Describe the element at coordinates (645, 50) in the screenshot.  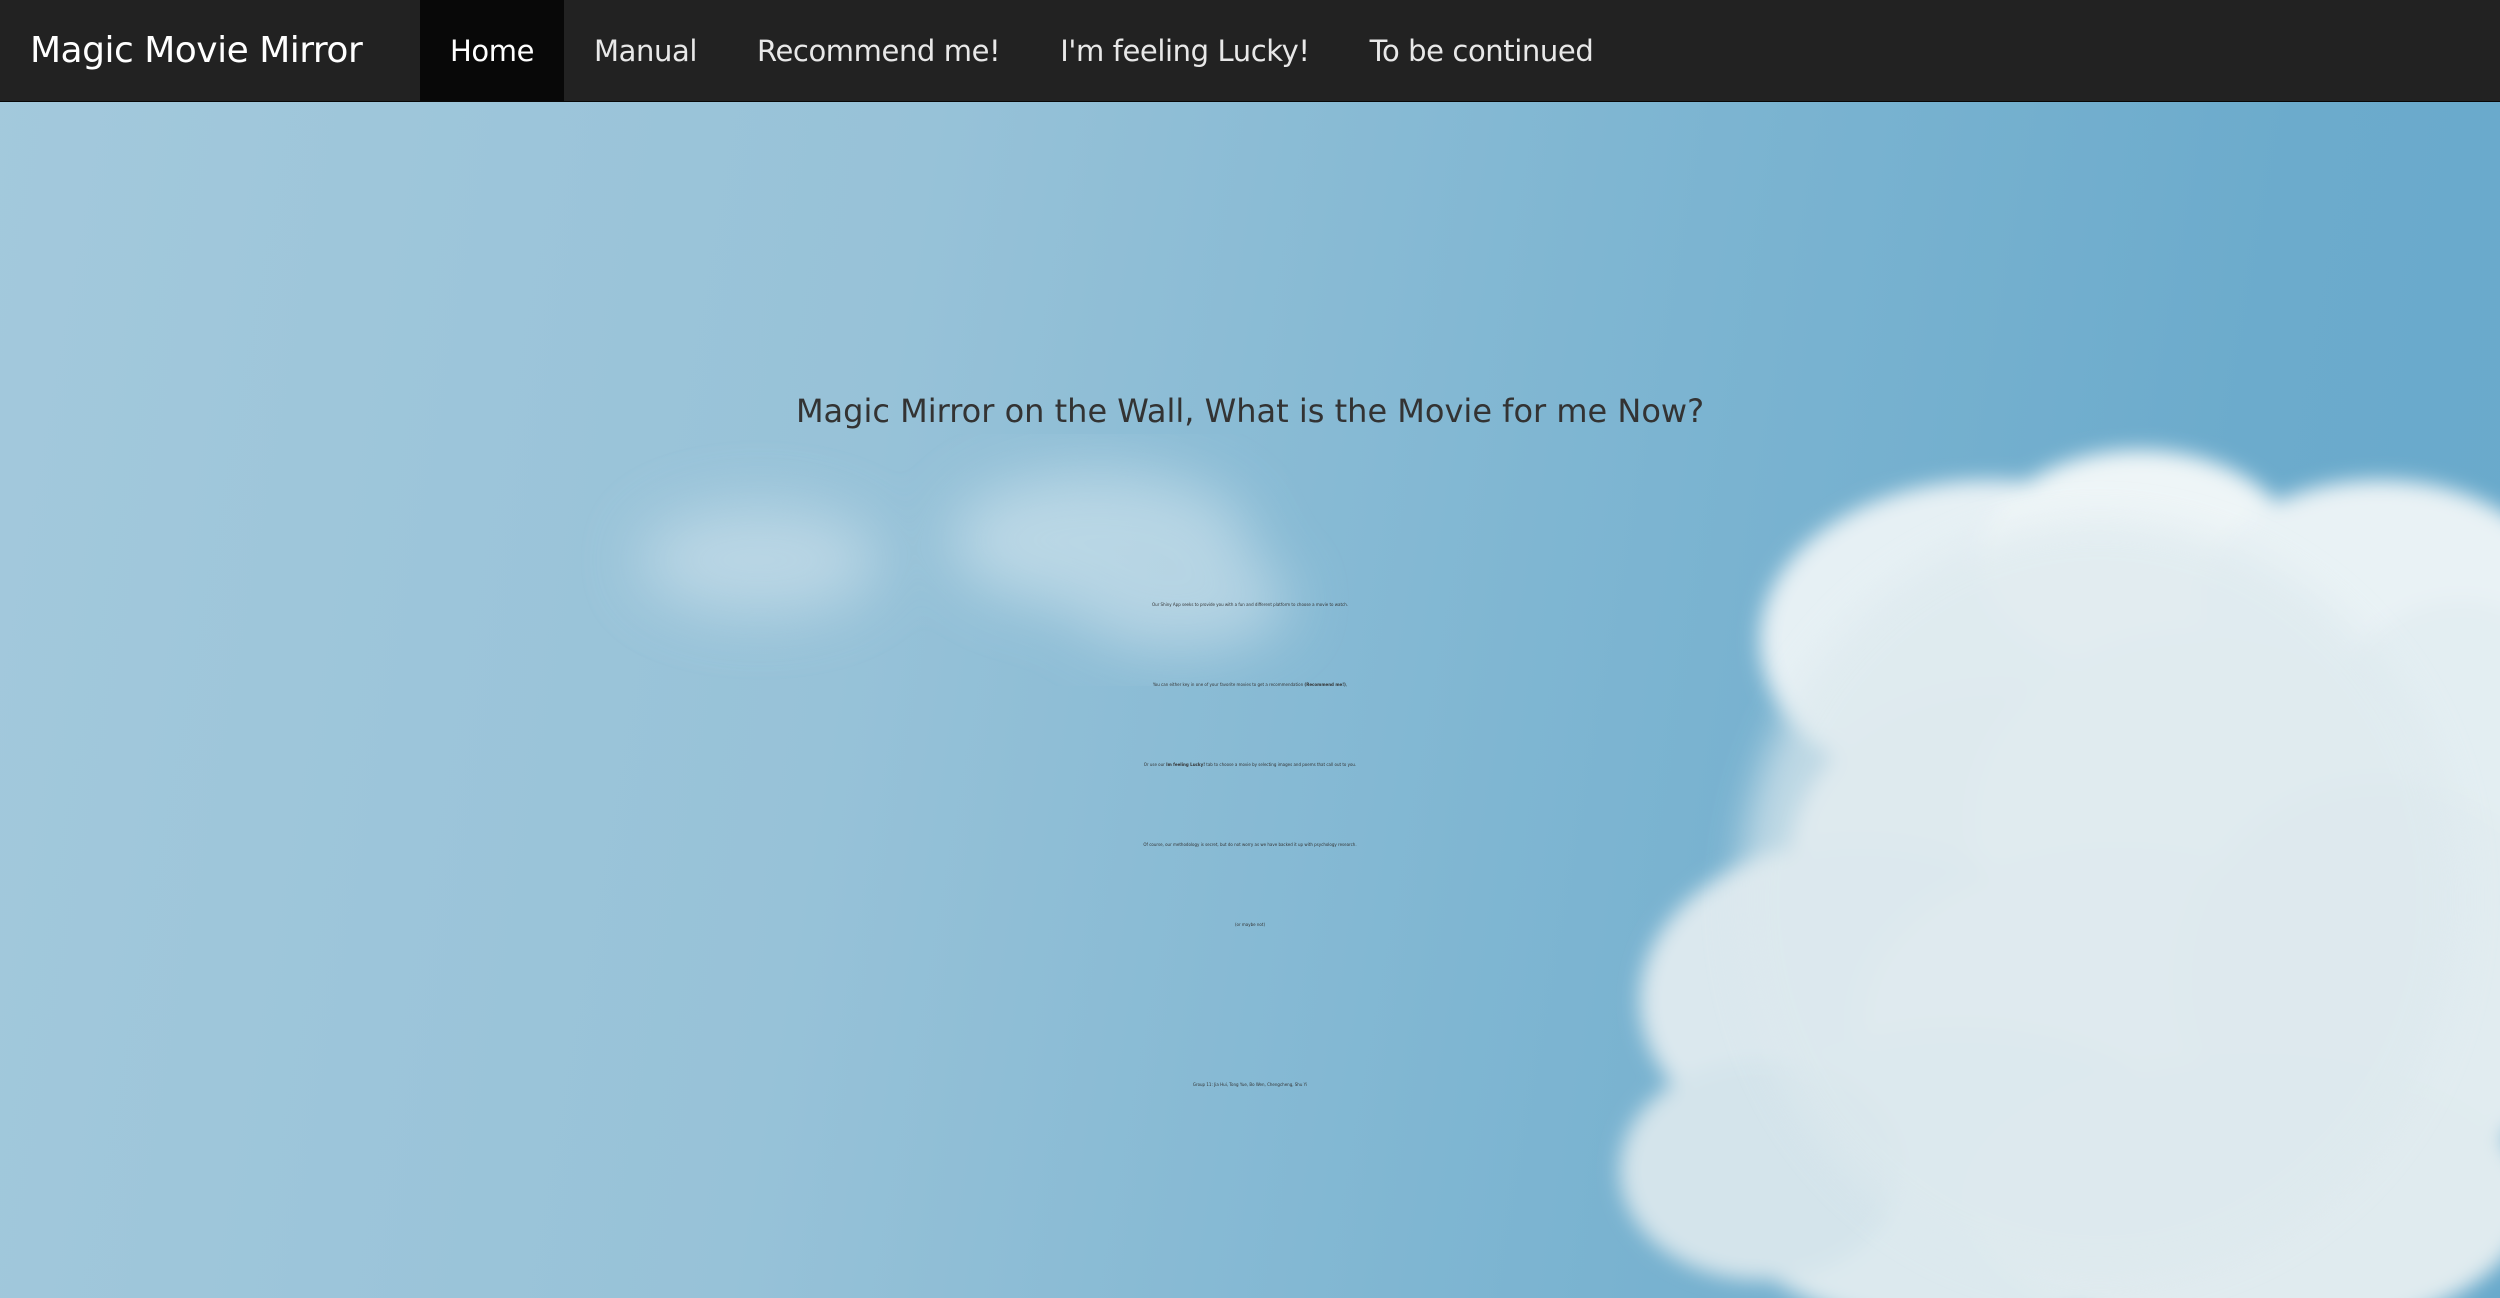
I see `tab-manual: Manual` at that location.